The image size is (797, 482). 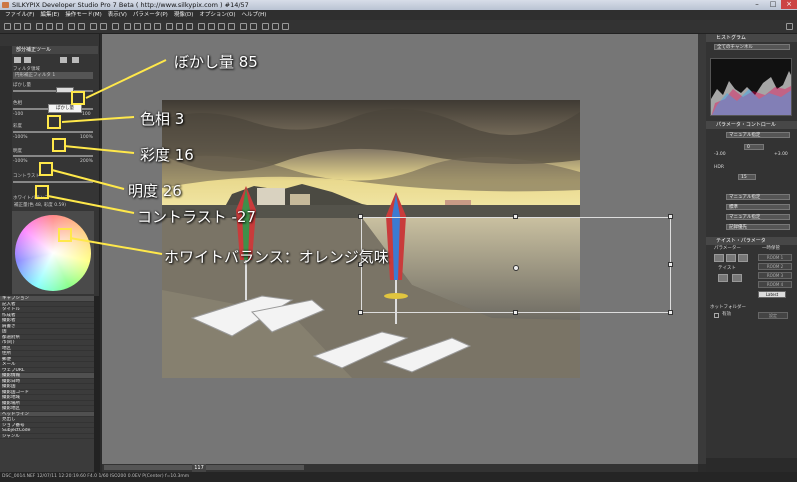 What do you see at coordinates (243, 26) in the screenshot?
I see `info-icon` at bounding box center [243, 26].